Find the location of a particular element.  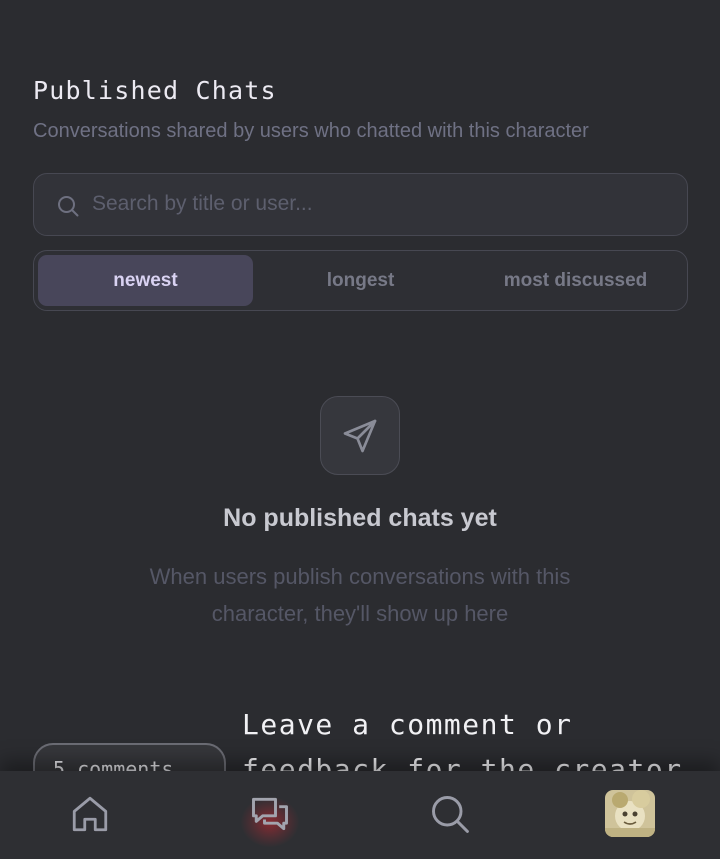

tab-most-discussed: most discussed is located at coordinates (575, 280).